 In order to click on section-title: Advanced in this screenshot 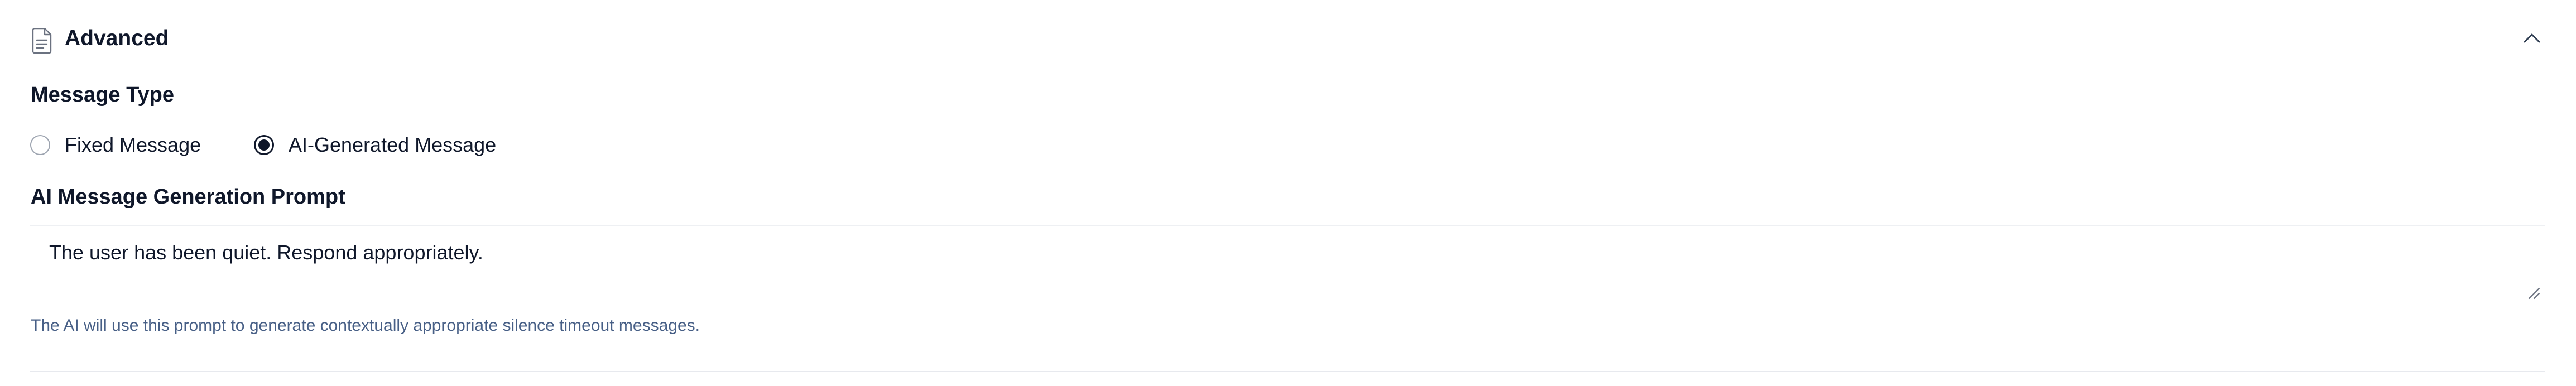, I will do `click(117, 38)`.